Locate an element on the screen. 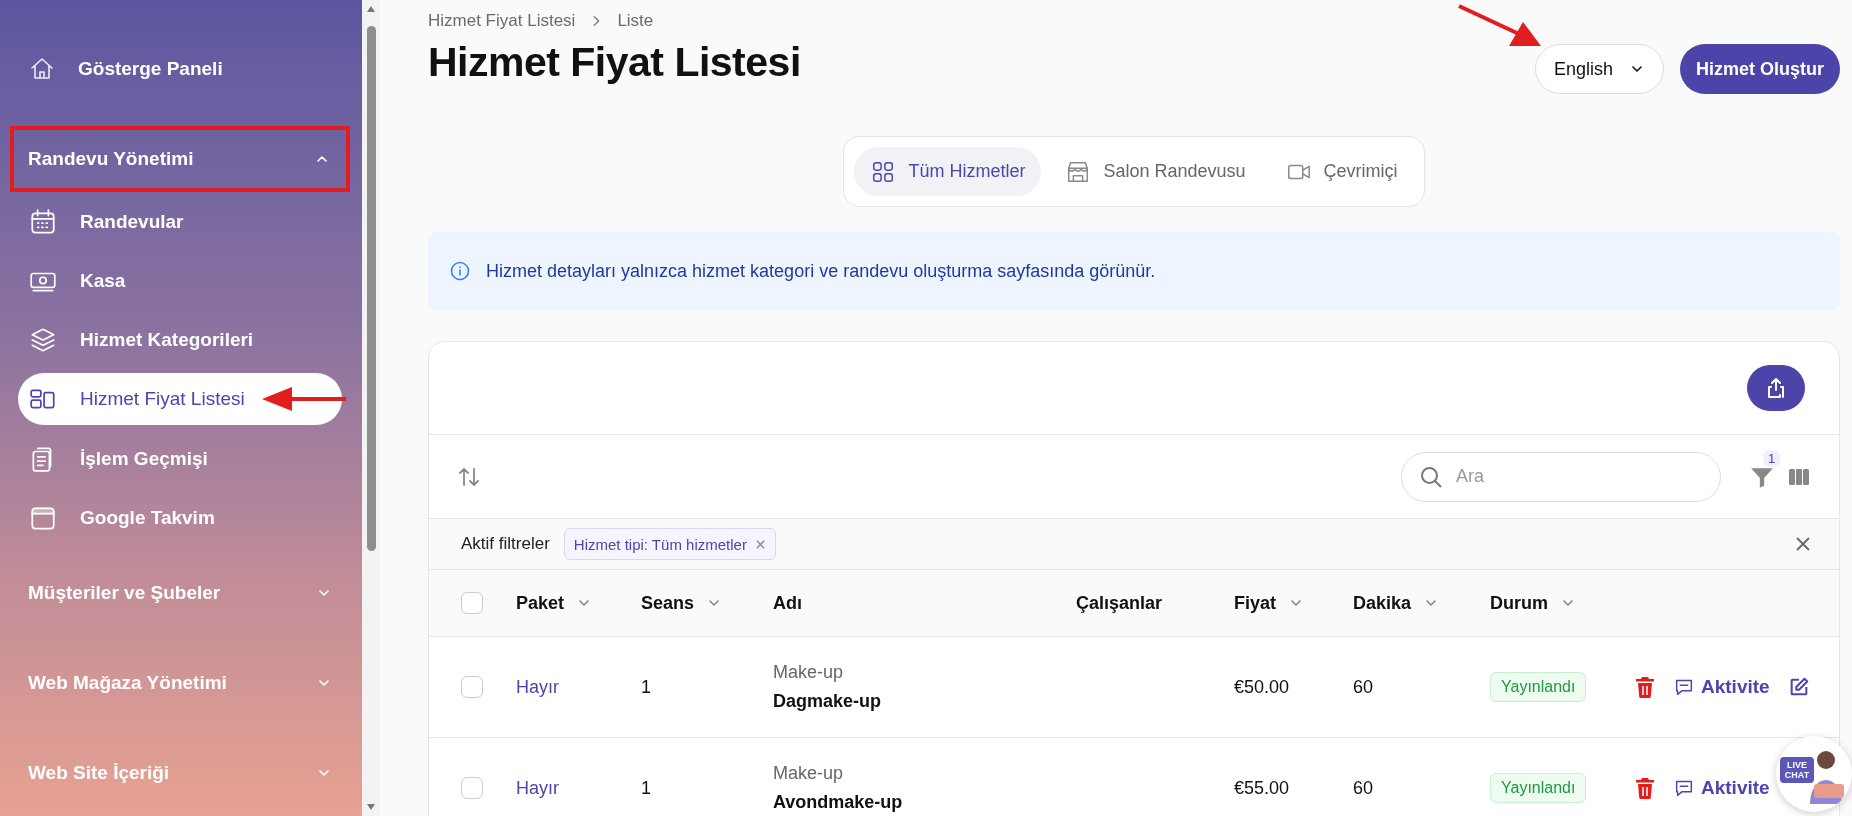 This screenshot has height=816, width=1852. create-service-button: Hizmet Oluştur is located at coordinates (1760, 69).